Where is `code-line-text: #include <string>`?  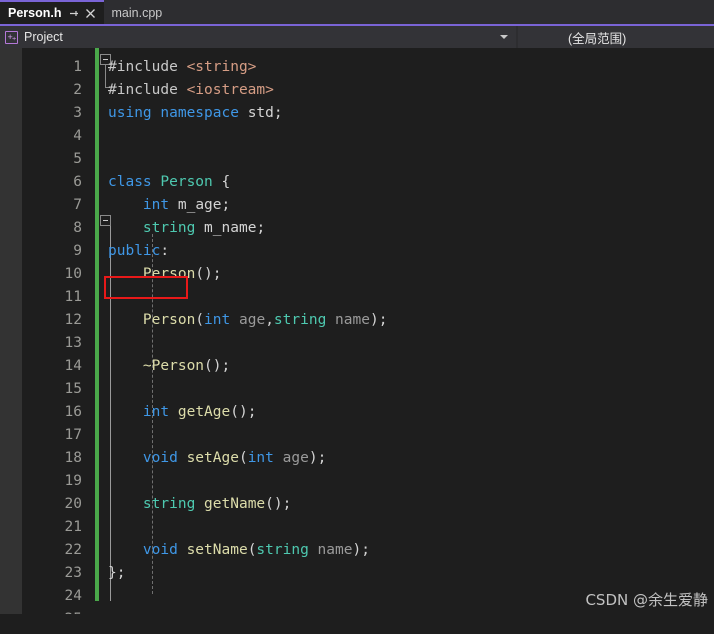
code-line-text: #include <string> is located at coordinates (182, 67).